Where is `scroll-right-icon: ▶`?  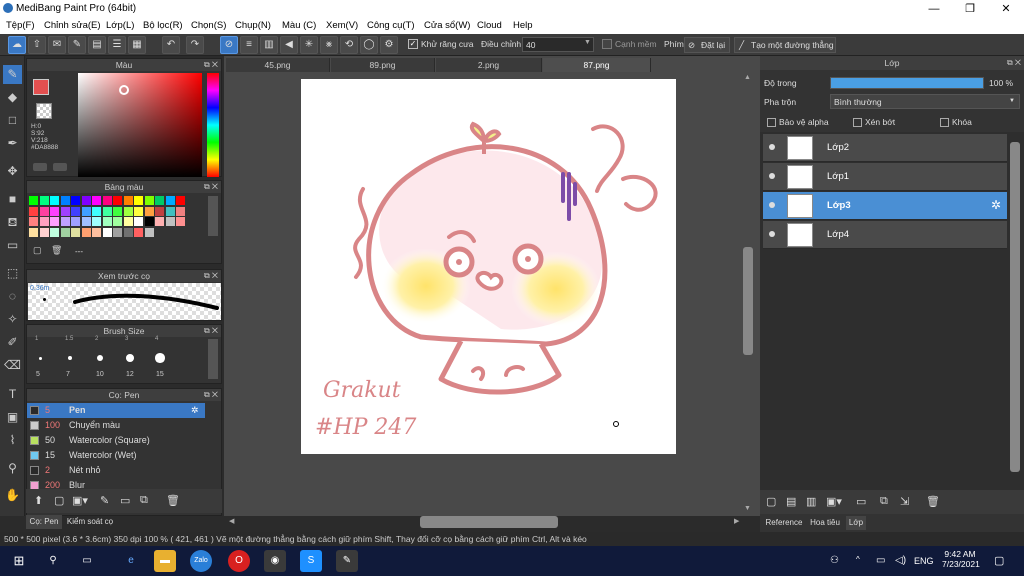
scroll-right-icon: ▶ is located at coordinates (736, 521).